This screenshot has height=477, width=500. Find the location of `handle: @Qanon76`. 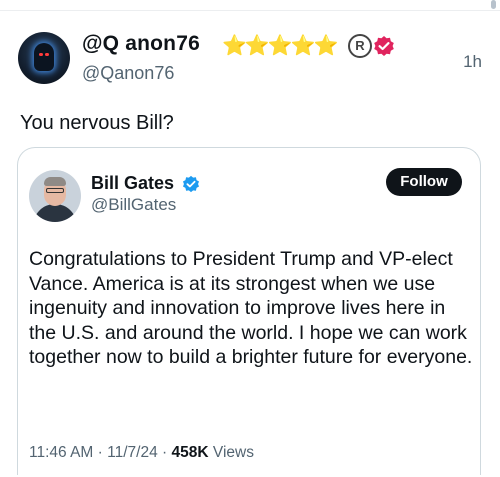

handle: @Qanon76 is located at coordinates (128, 73).